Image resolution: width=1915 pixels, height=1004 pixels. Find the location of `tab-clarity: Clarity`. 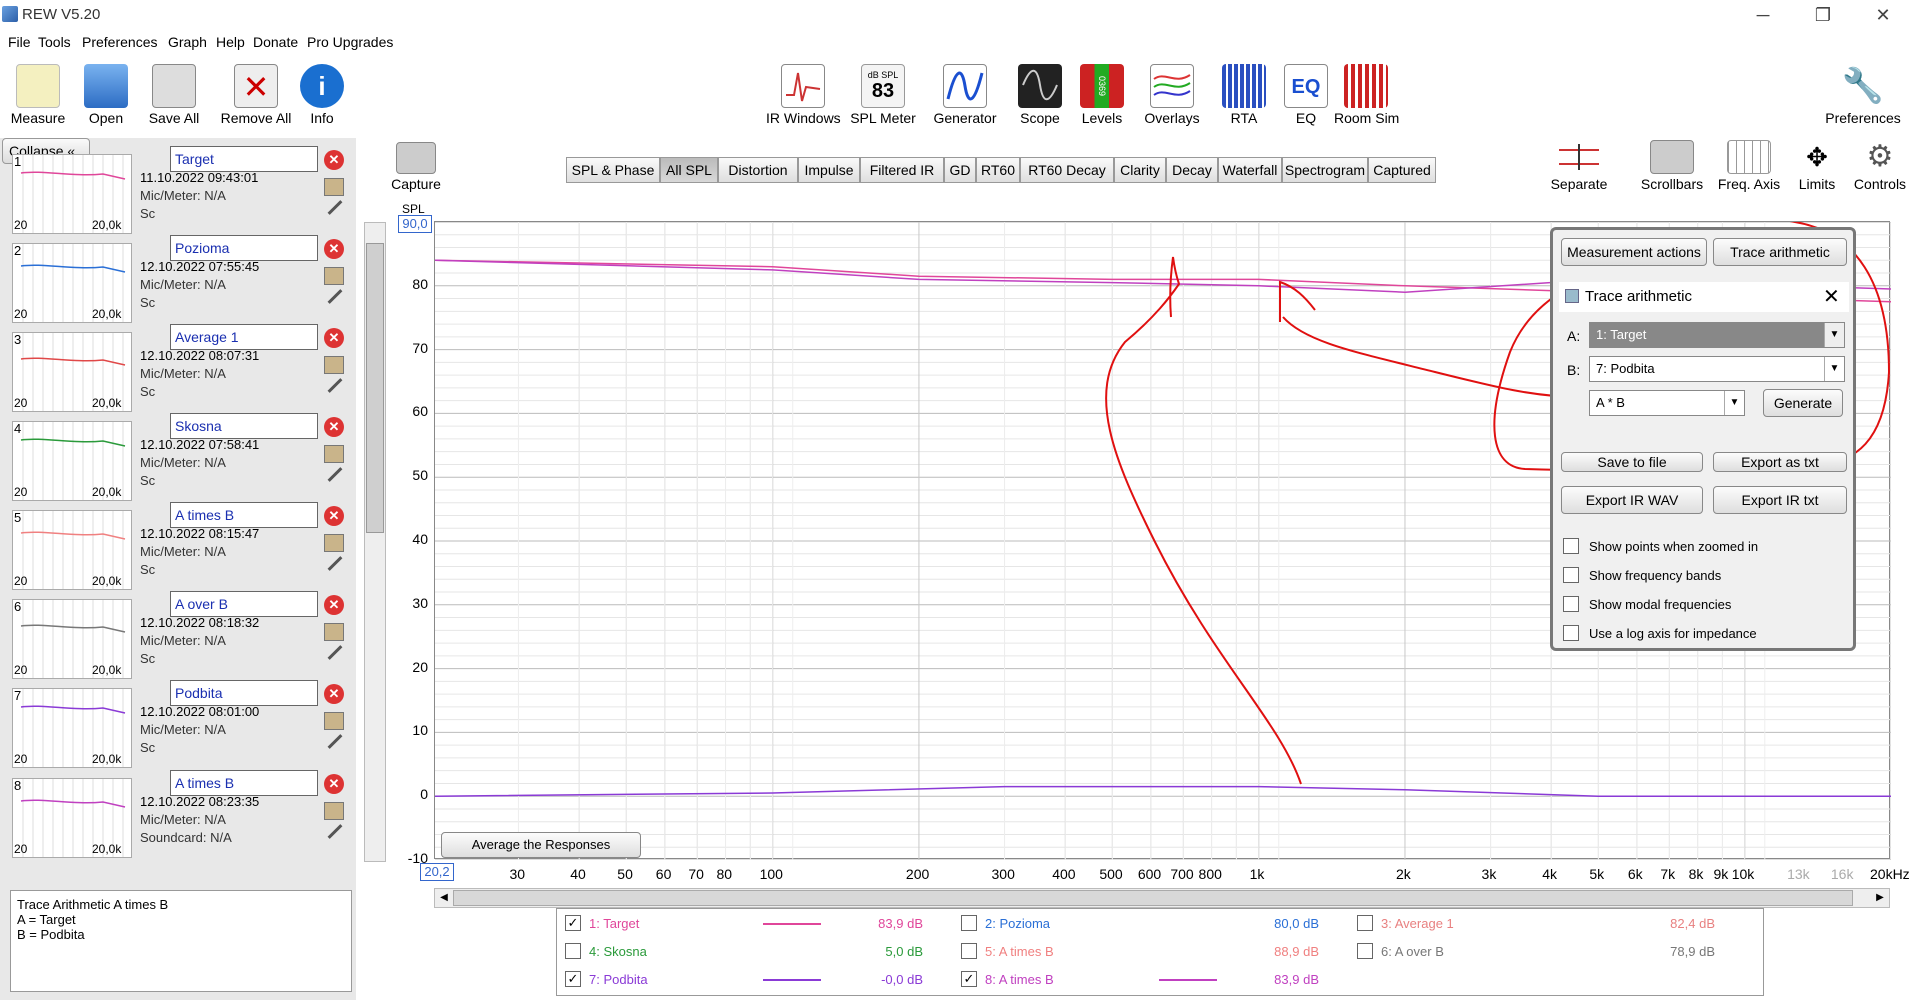

tab-clarity: Clarity is located at coordinates (1140, 170).